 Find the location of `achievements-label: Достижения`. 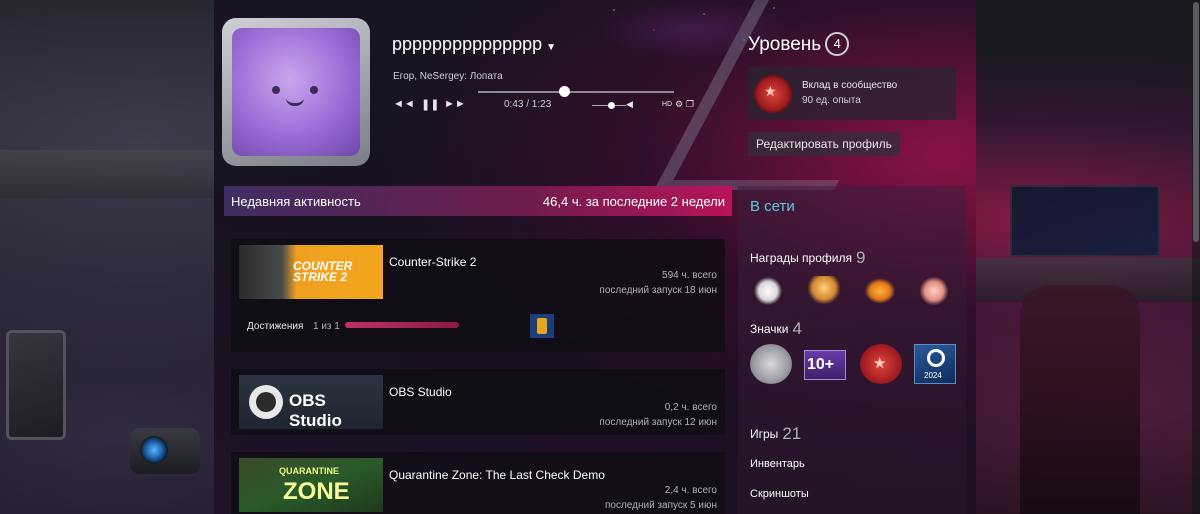

achievements-label: Достижения is located at coordinates (275, 326).